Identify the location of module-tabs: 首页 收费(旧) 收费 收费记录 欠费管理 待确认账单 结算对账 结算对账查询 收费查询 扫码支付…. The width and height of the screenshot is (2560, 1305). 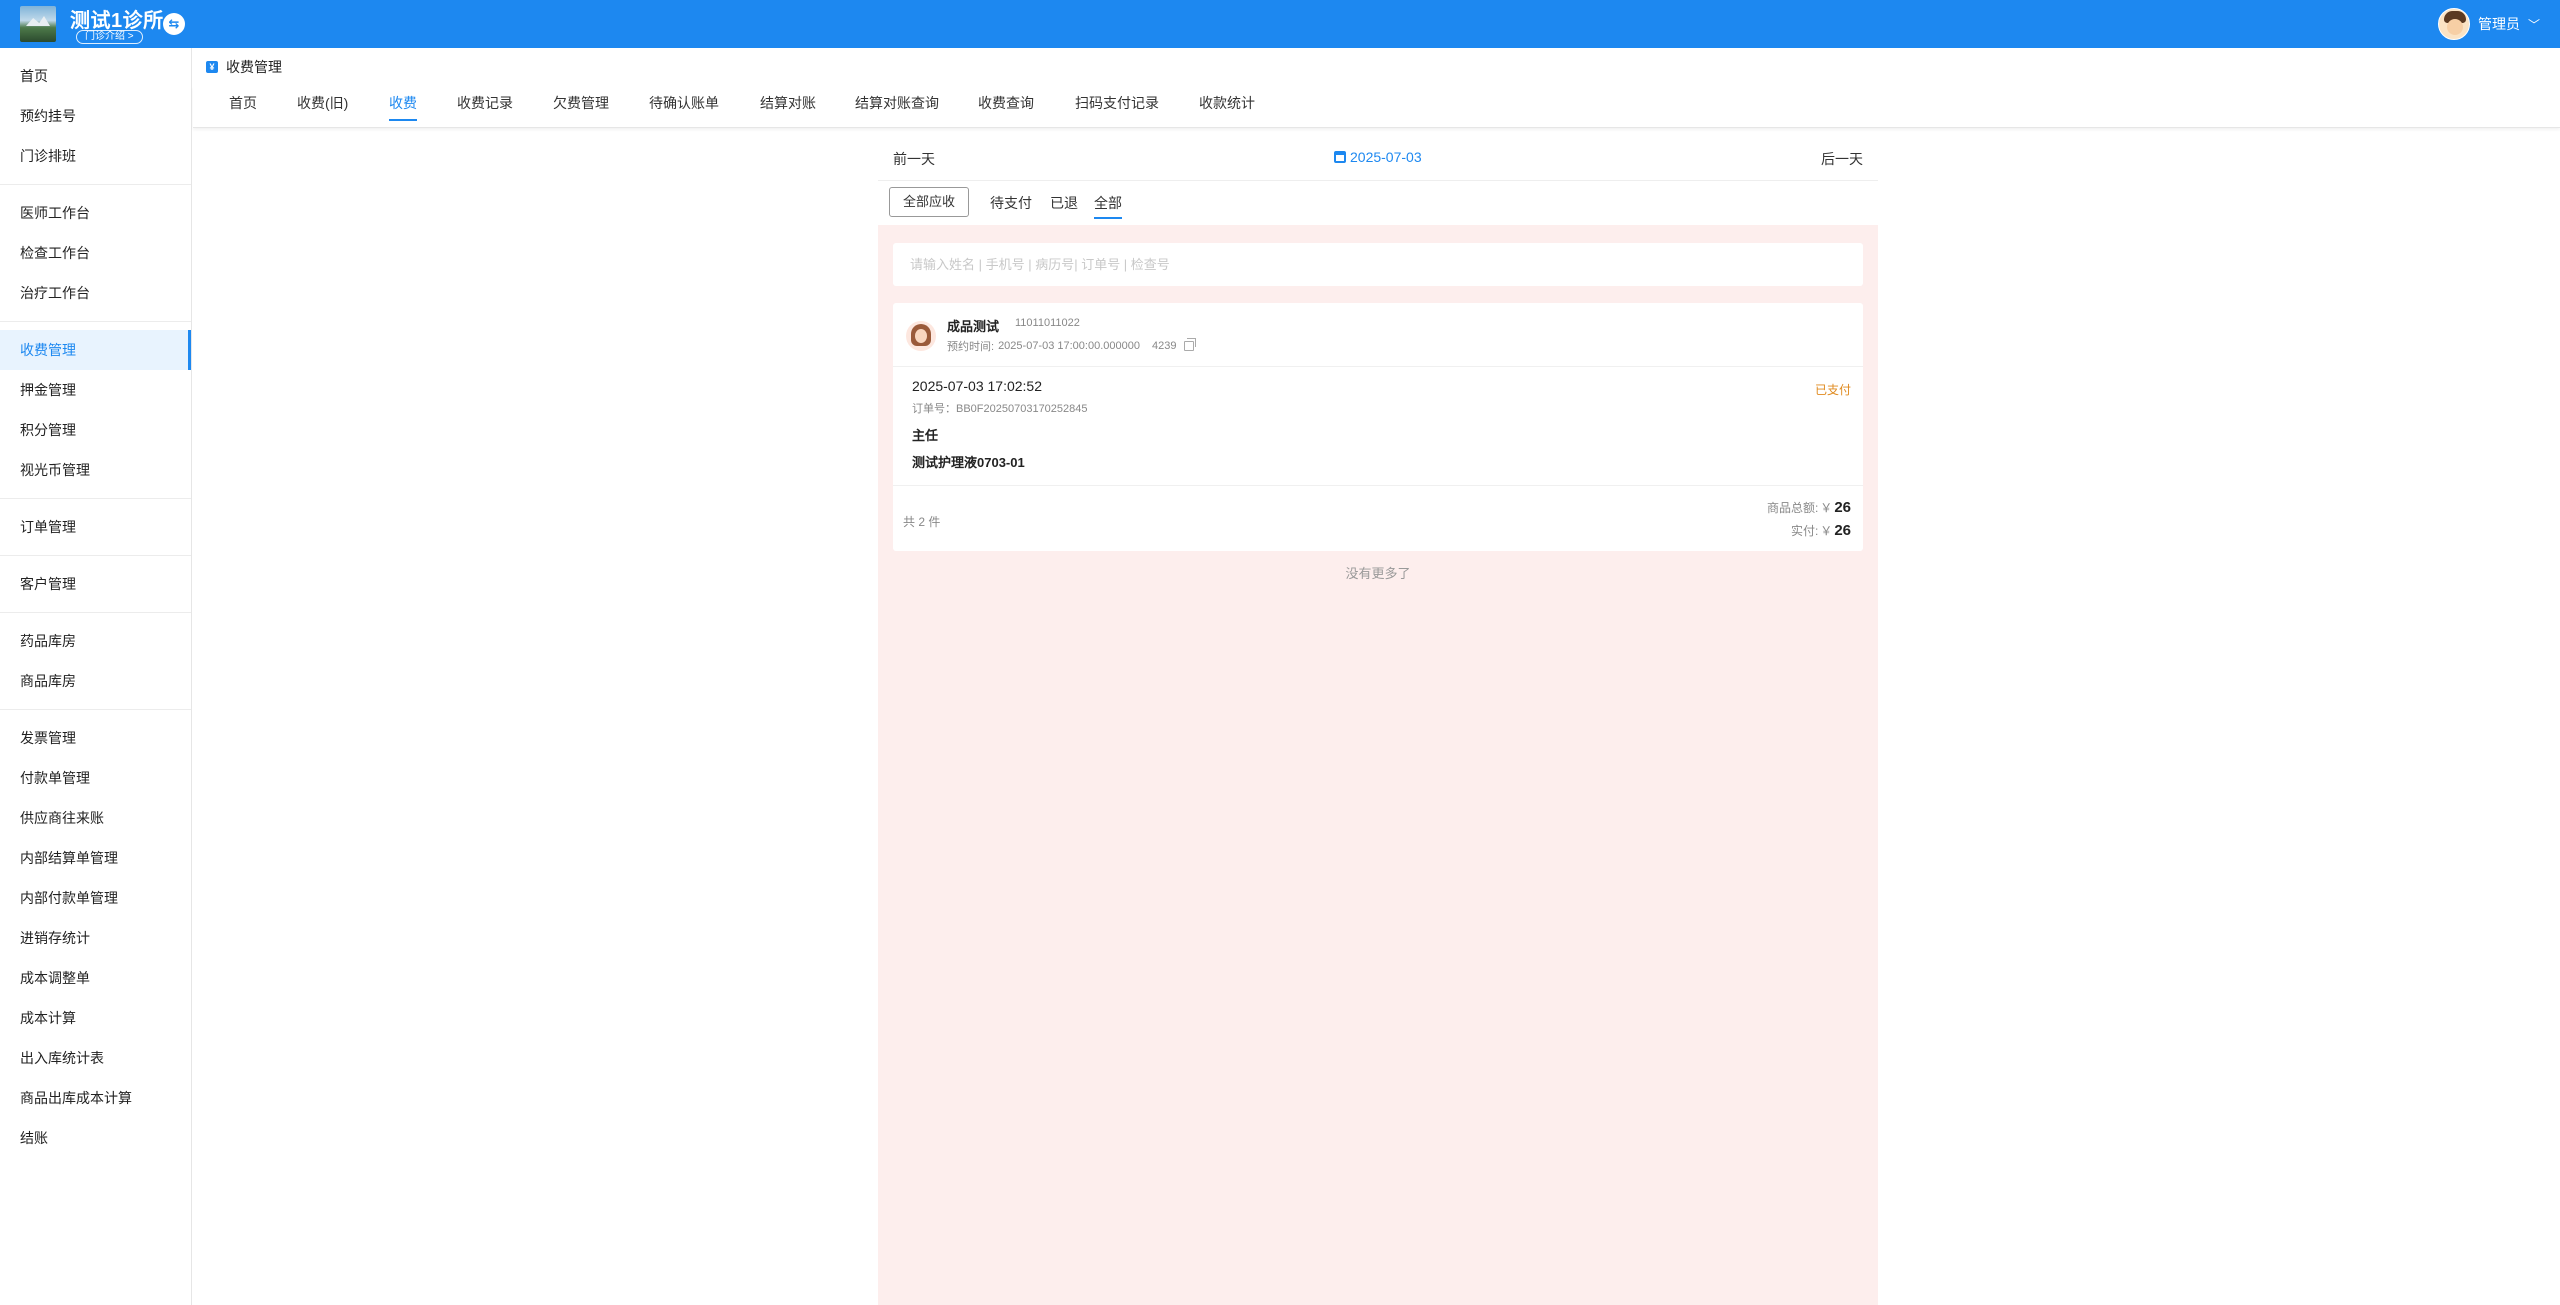
(1376, 107).